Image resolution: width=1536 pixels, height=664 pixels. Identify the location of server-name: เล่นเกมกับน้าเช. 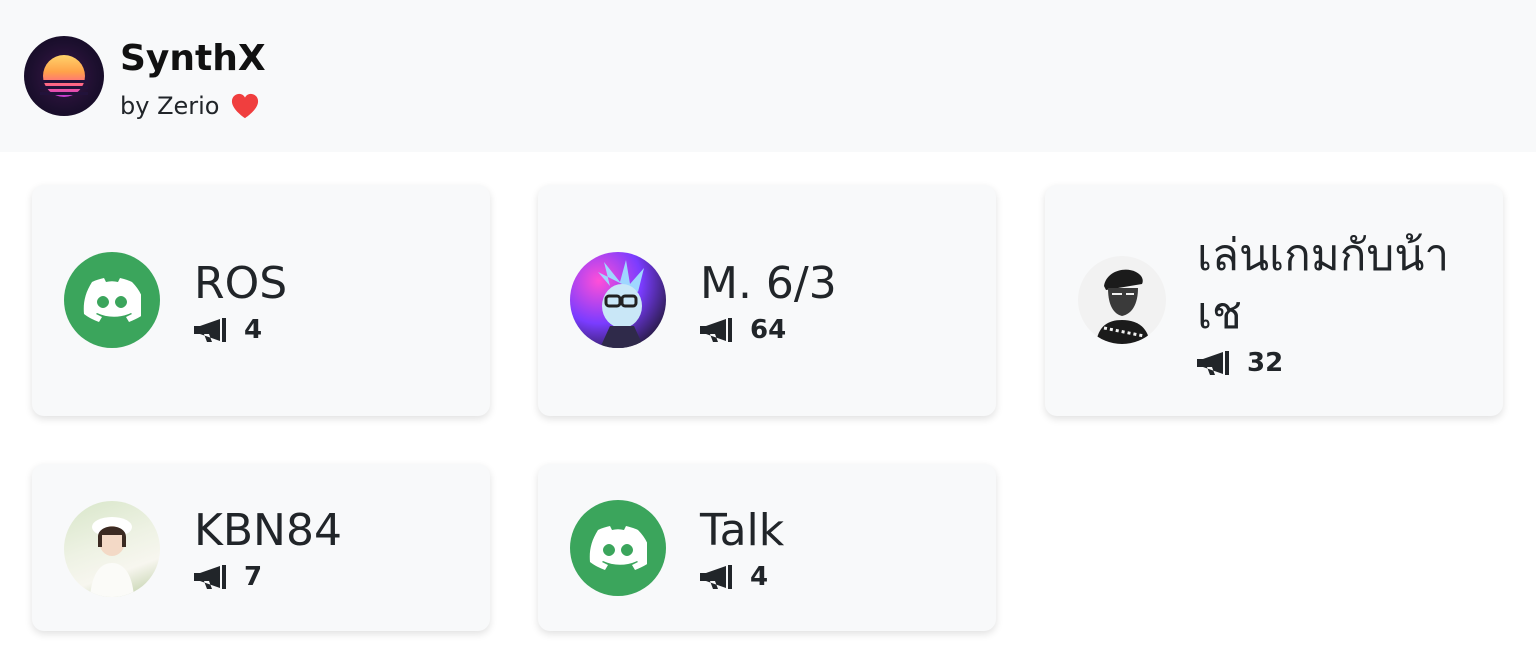
(1323, 284).